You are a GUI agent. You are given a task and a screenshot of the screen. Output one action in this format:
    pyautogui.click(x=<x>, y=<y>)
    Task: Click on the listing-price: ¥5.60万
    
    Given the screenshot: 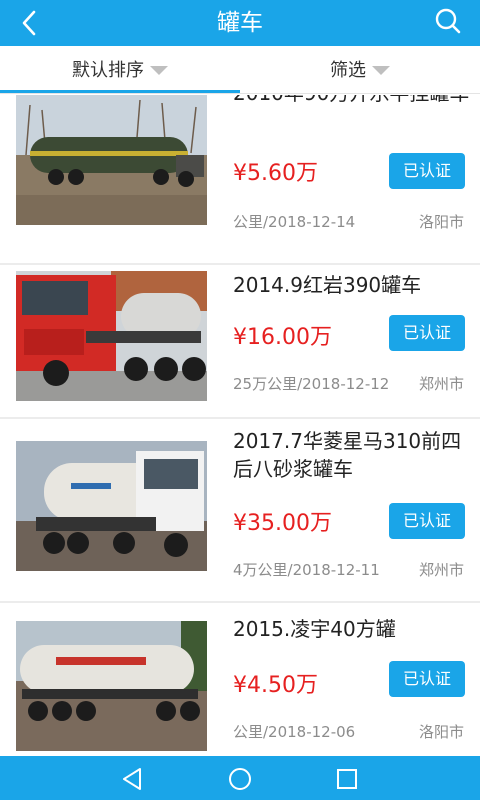 What is the action you would take?
    pyautogui.click(x=275, y=173)
    